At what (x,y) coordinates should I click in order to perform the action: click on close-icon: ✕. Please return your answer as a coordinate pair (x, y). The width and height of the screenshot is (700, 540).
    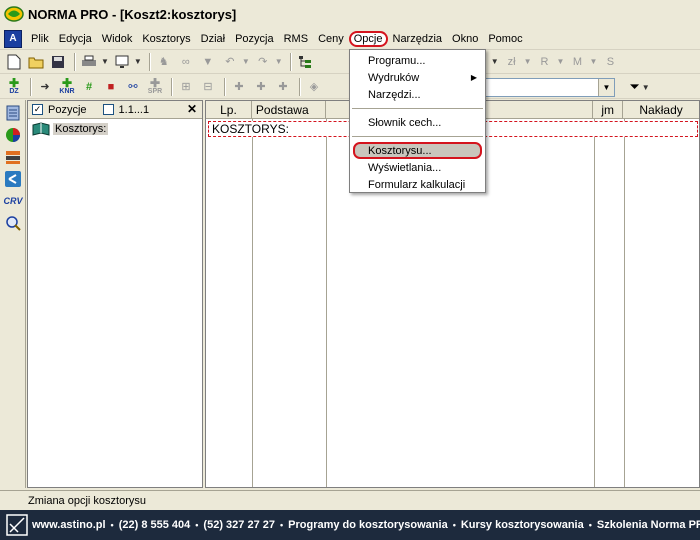
    Looking at the image, I should click on (192, 109).